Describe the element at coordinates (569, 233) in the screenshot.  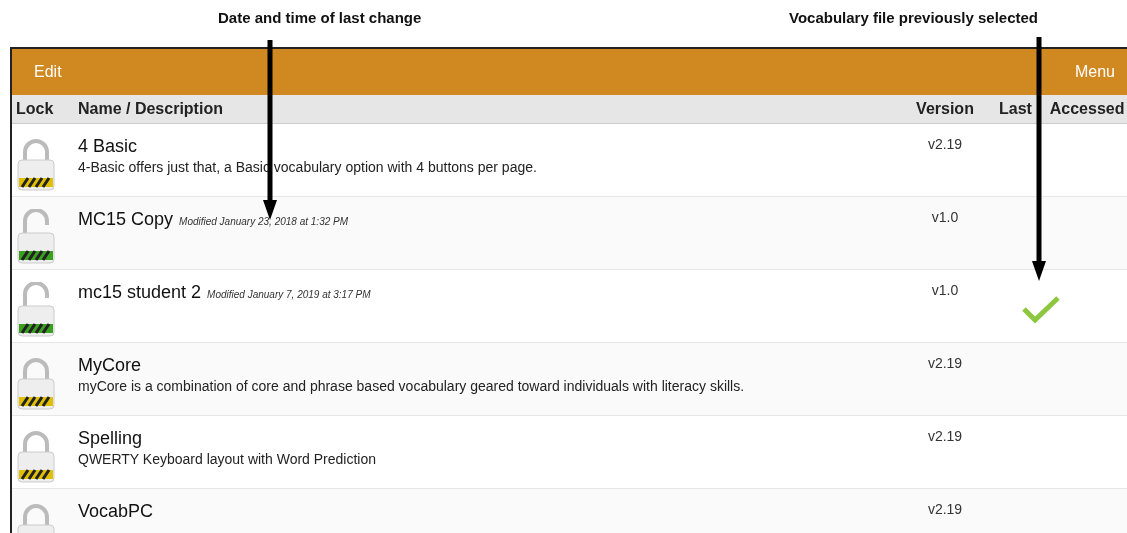
I see `vocabulary-row: MC15 Copy Modified January 23, 2018 at 1:32 PM v1.0` at that location.